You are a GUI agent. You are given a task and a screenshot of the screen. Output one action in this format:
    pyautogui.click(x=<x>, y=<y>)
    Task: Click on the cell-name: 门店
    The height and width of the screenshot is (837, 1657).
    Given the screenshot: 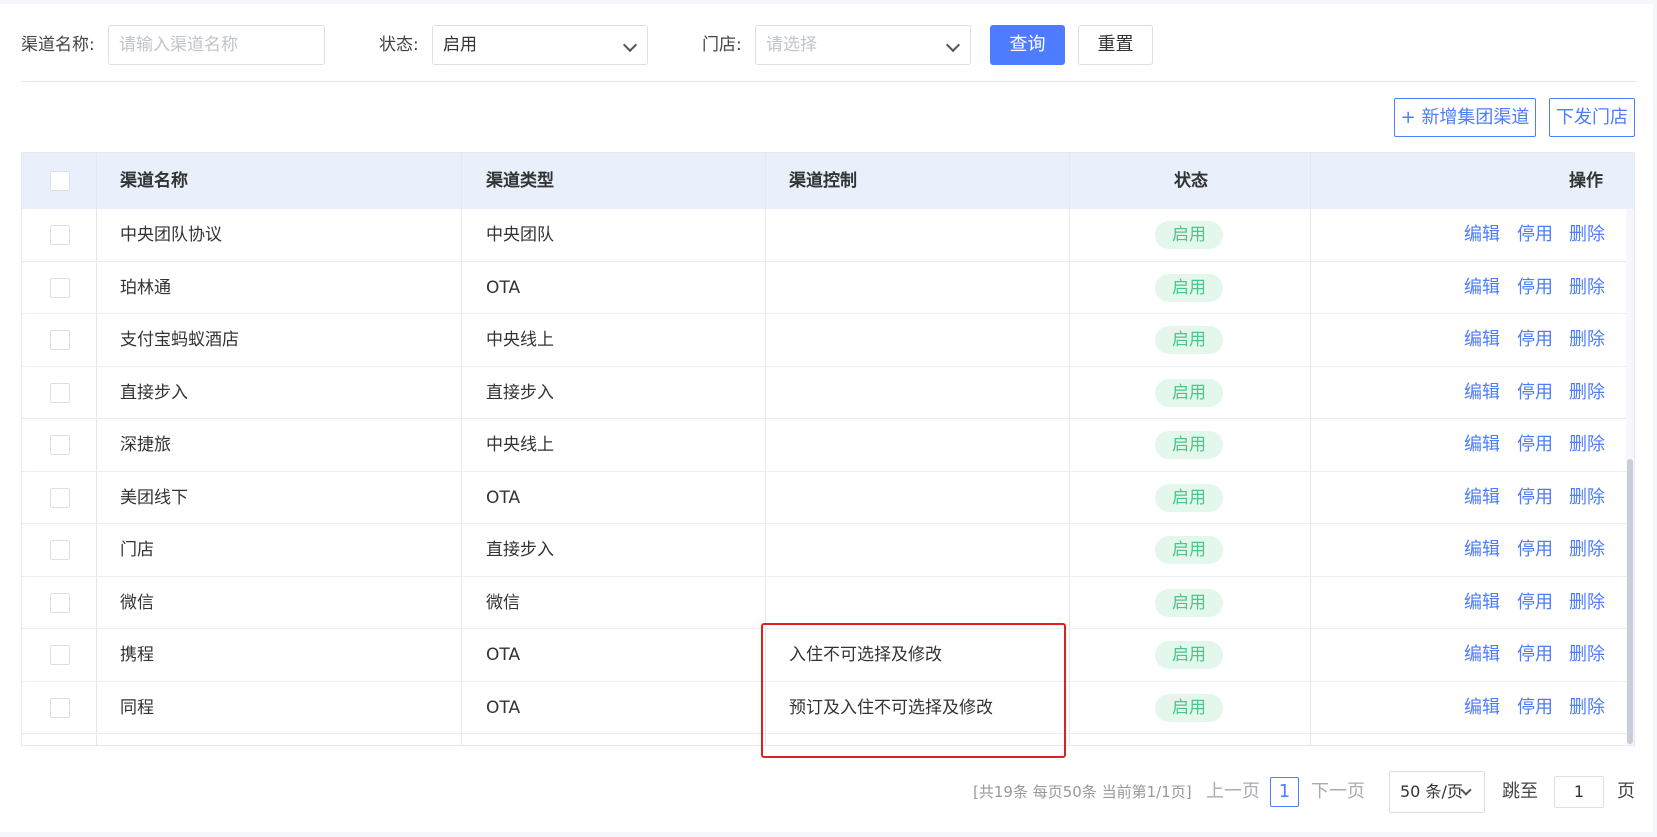 What is the action you would take?
    pyautogui.click(x=137, y=550)
    